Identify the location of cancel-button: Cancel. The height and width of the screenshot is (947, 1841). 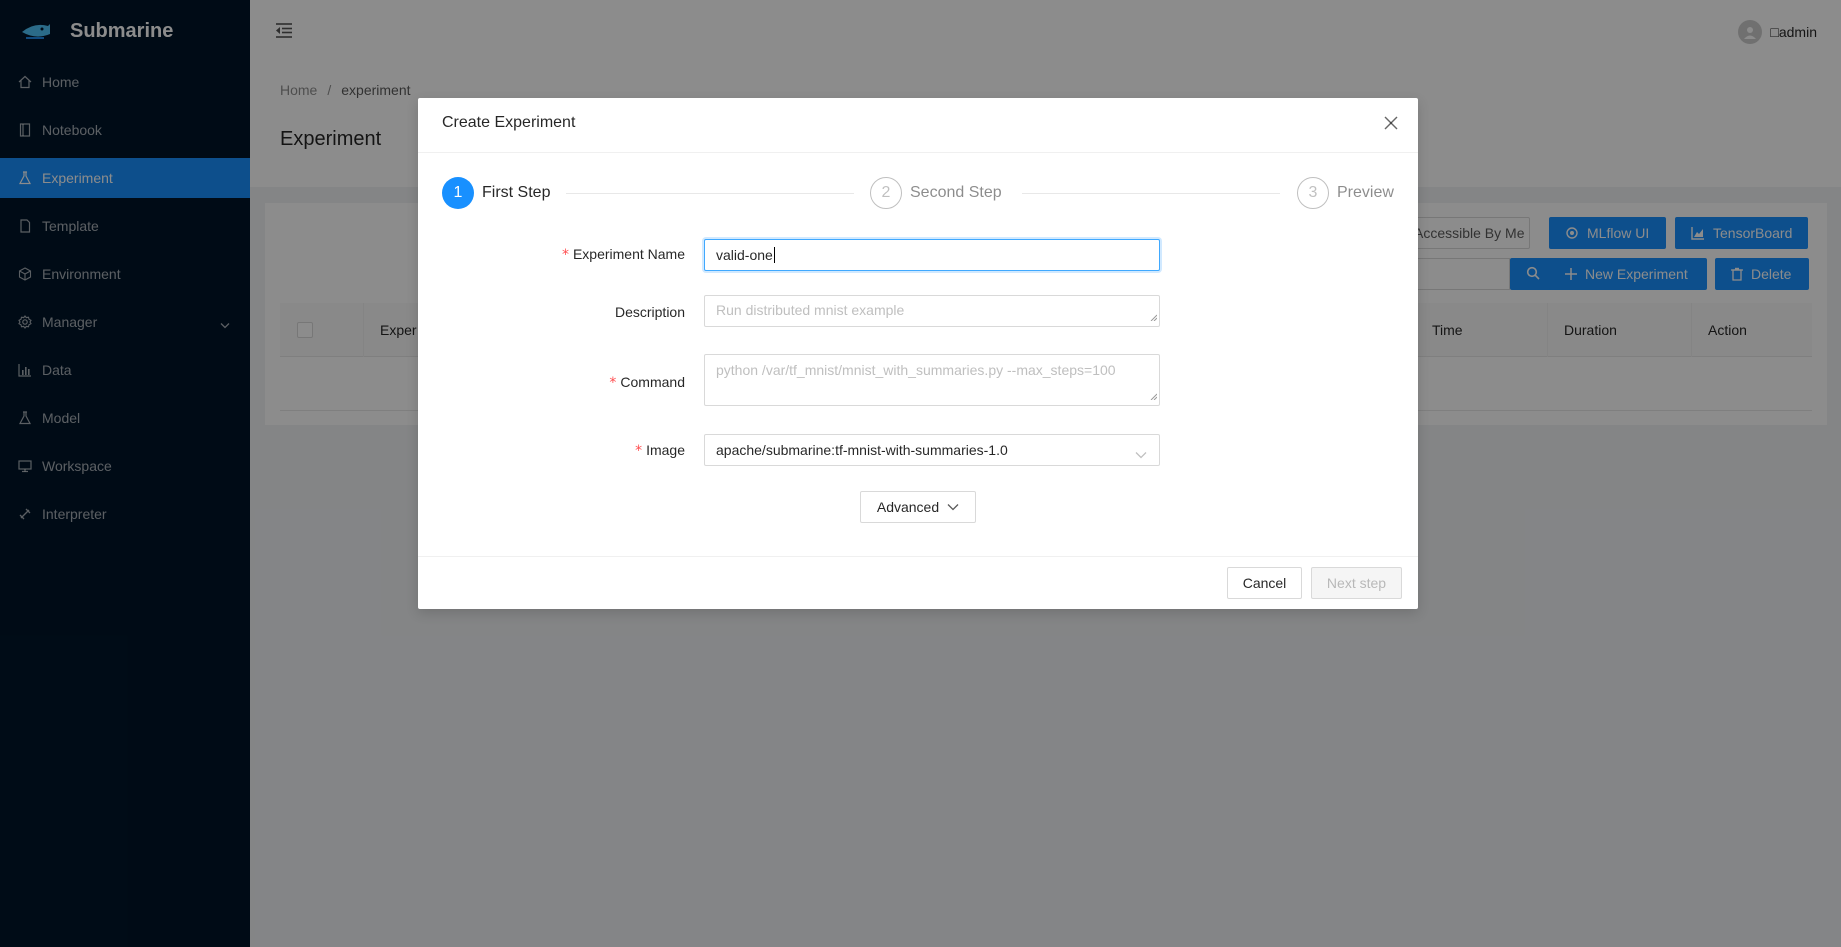
(1264, 583).